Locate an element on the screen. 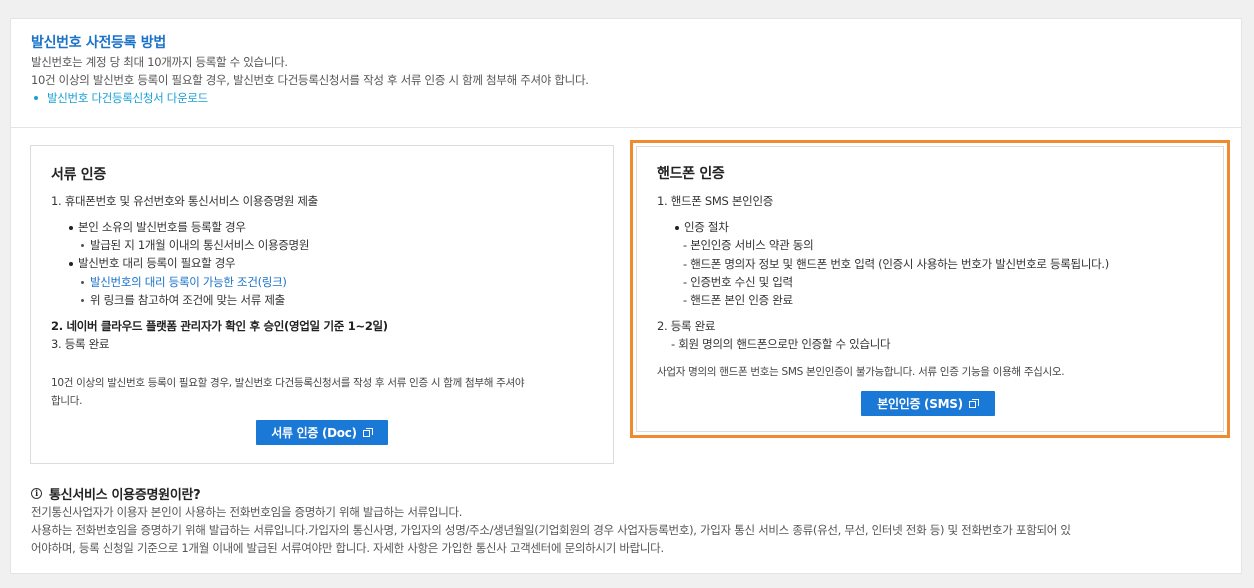 Image resolution: width=1254 pixels, height=588 pixels. doc-note-line-2: 합니다. is located at coordinates (67, 401).